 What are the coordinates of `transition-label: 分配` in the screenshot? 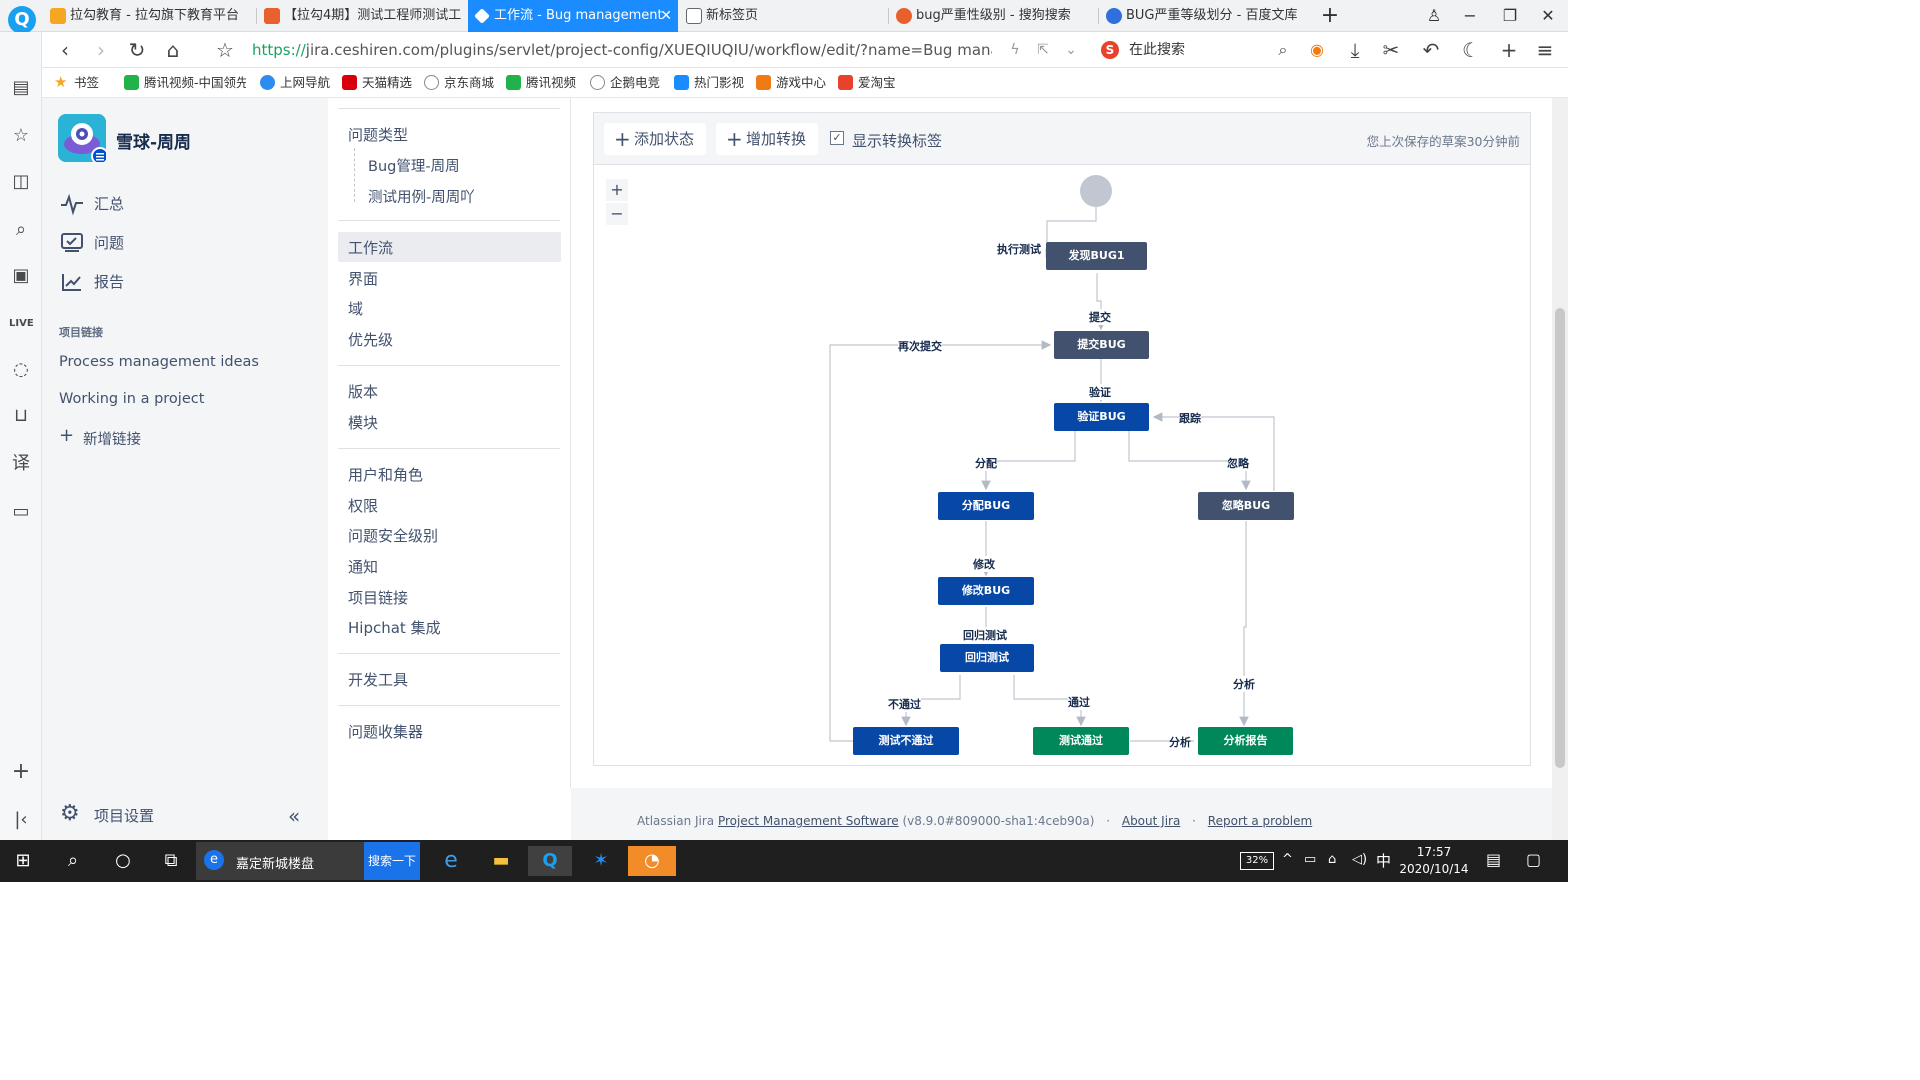 It's located at (986, 463).